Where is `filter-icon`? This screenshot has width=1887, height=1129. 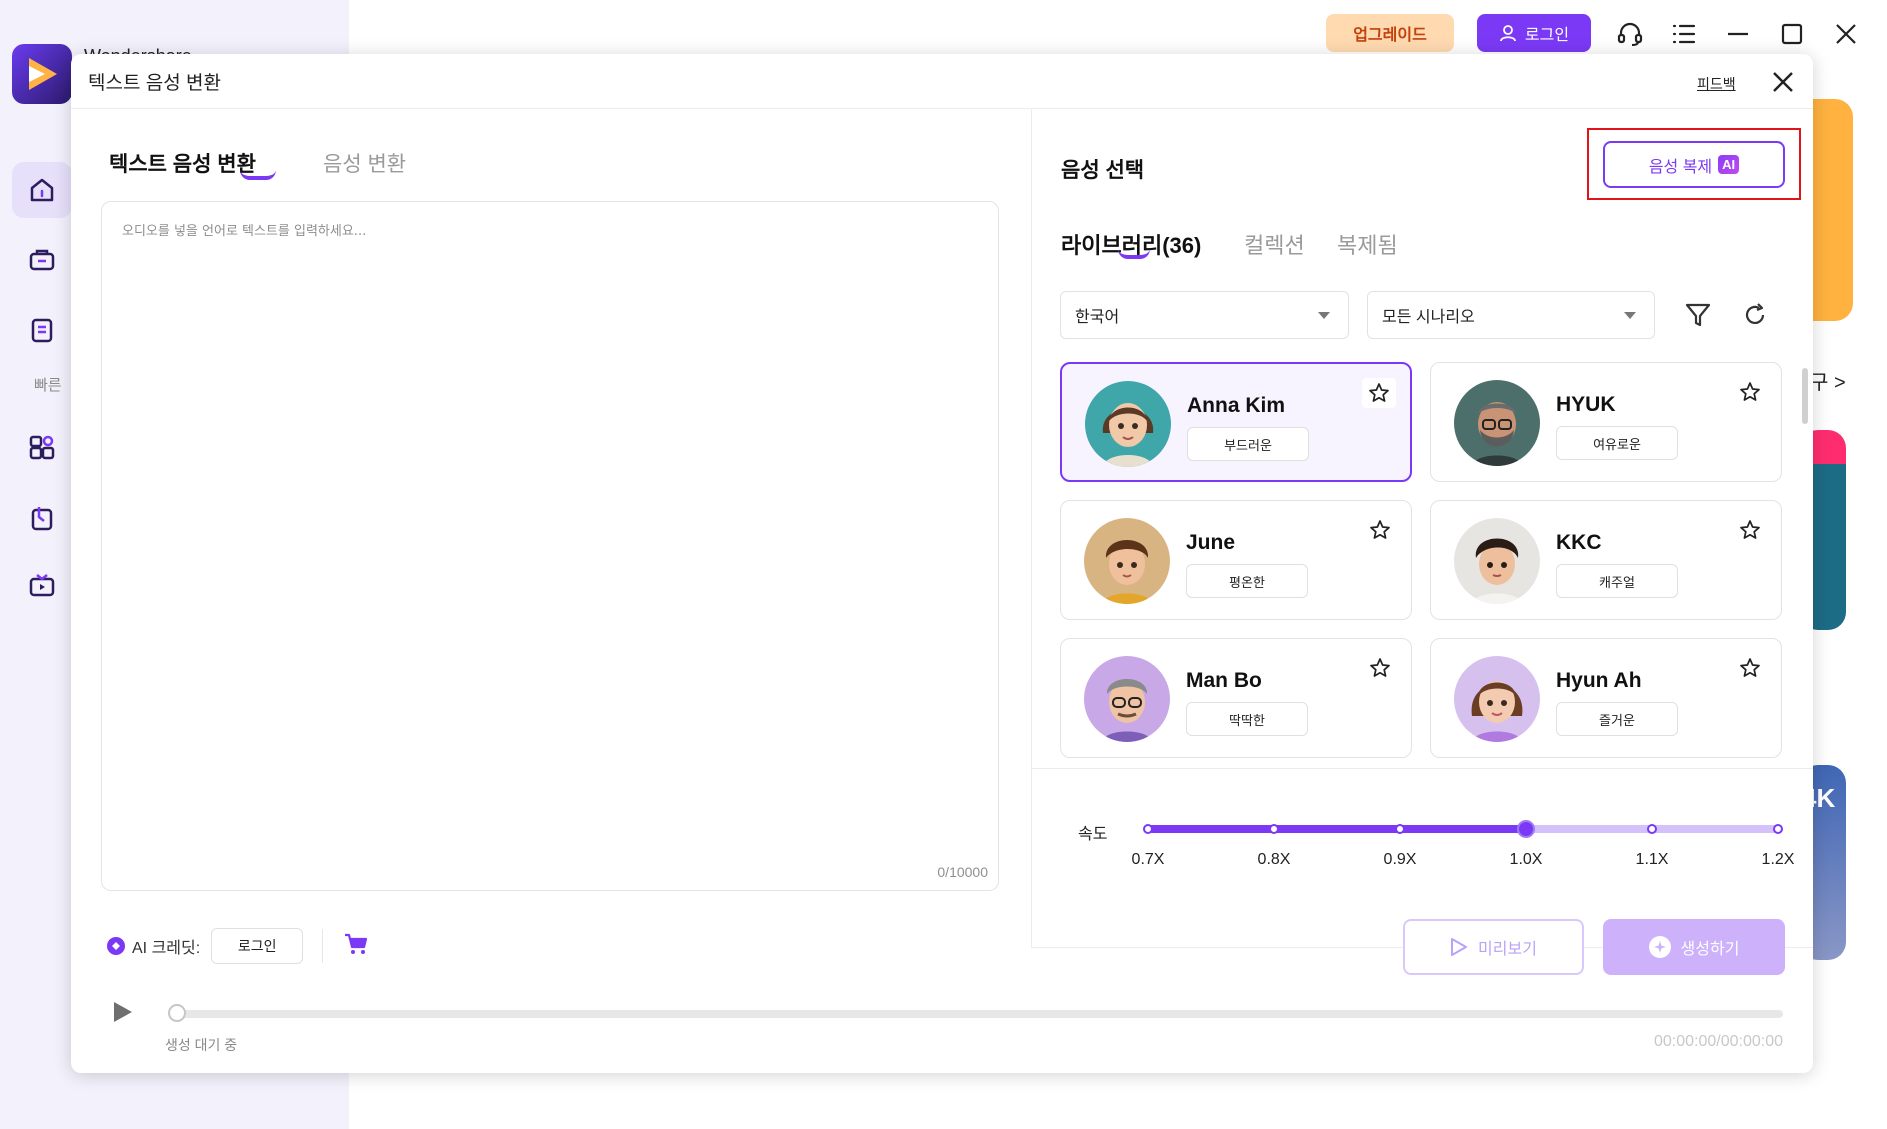
filter-icon is located at coordinates (1698, 315).